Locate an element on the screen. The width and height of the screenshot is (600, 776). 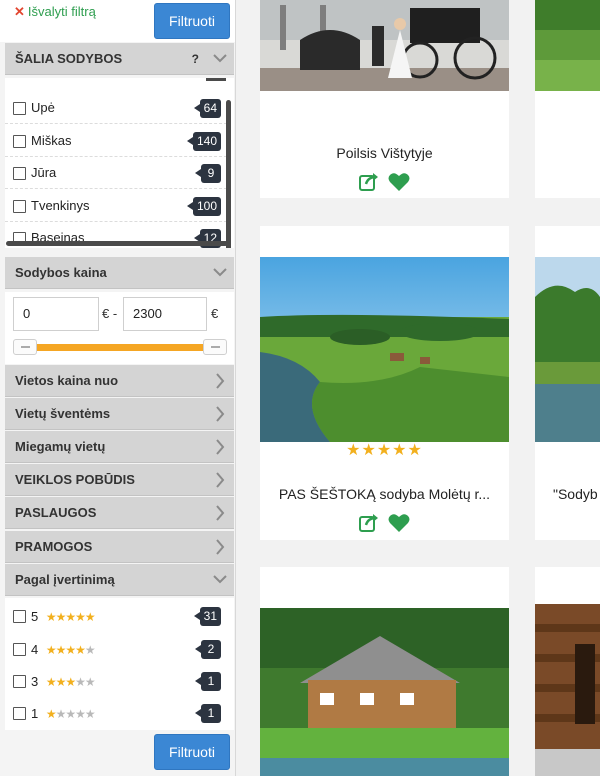
log-interior-photo is located at coordinates (567, 690).